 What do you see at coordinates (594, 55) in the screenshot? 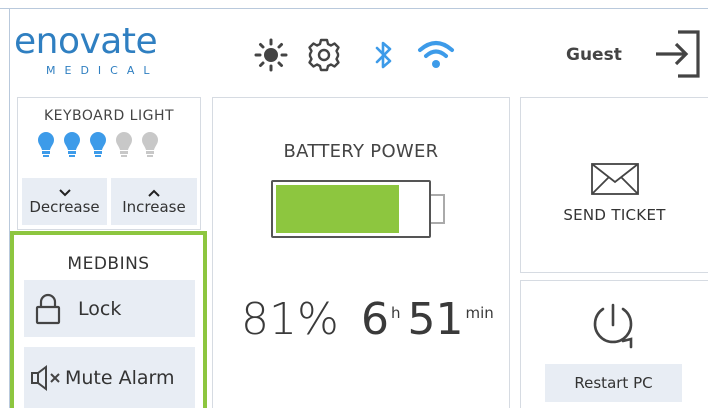
I see `user-label: Guest` at bounding box center [594, 55].